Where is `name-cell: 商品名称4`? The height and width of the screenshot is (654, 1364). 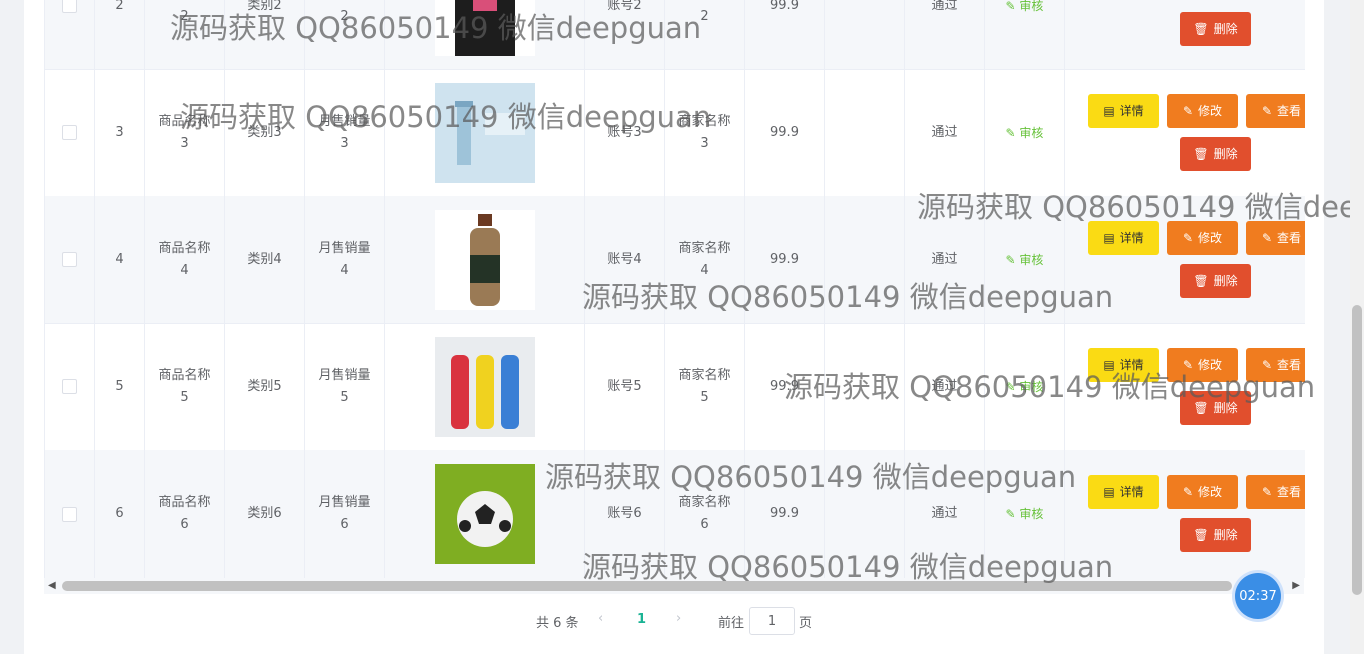 name-cell: 商品名称4 is located at coordinates (185, 259).